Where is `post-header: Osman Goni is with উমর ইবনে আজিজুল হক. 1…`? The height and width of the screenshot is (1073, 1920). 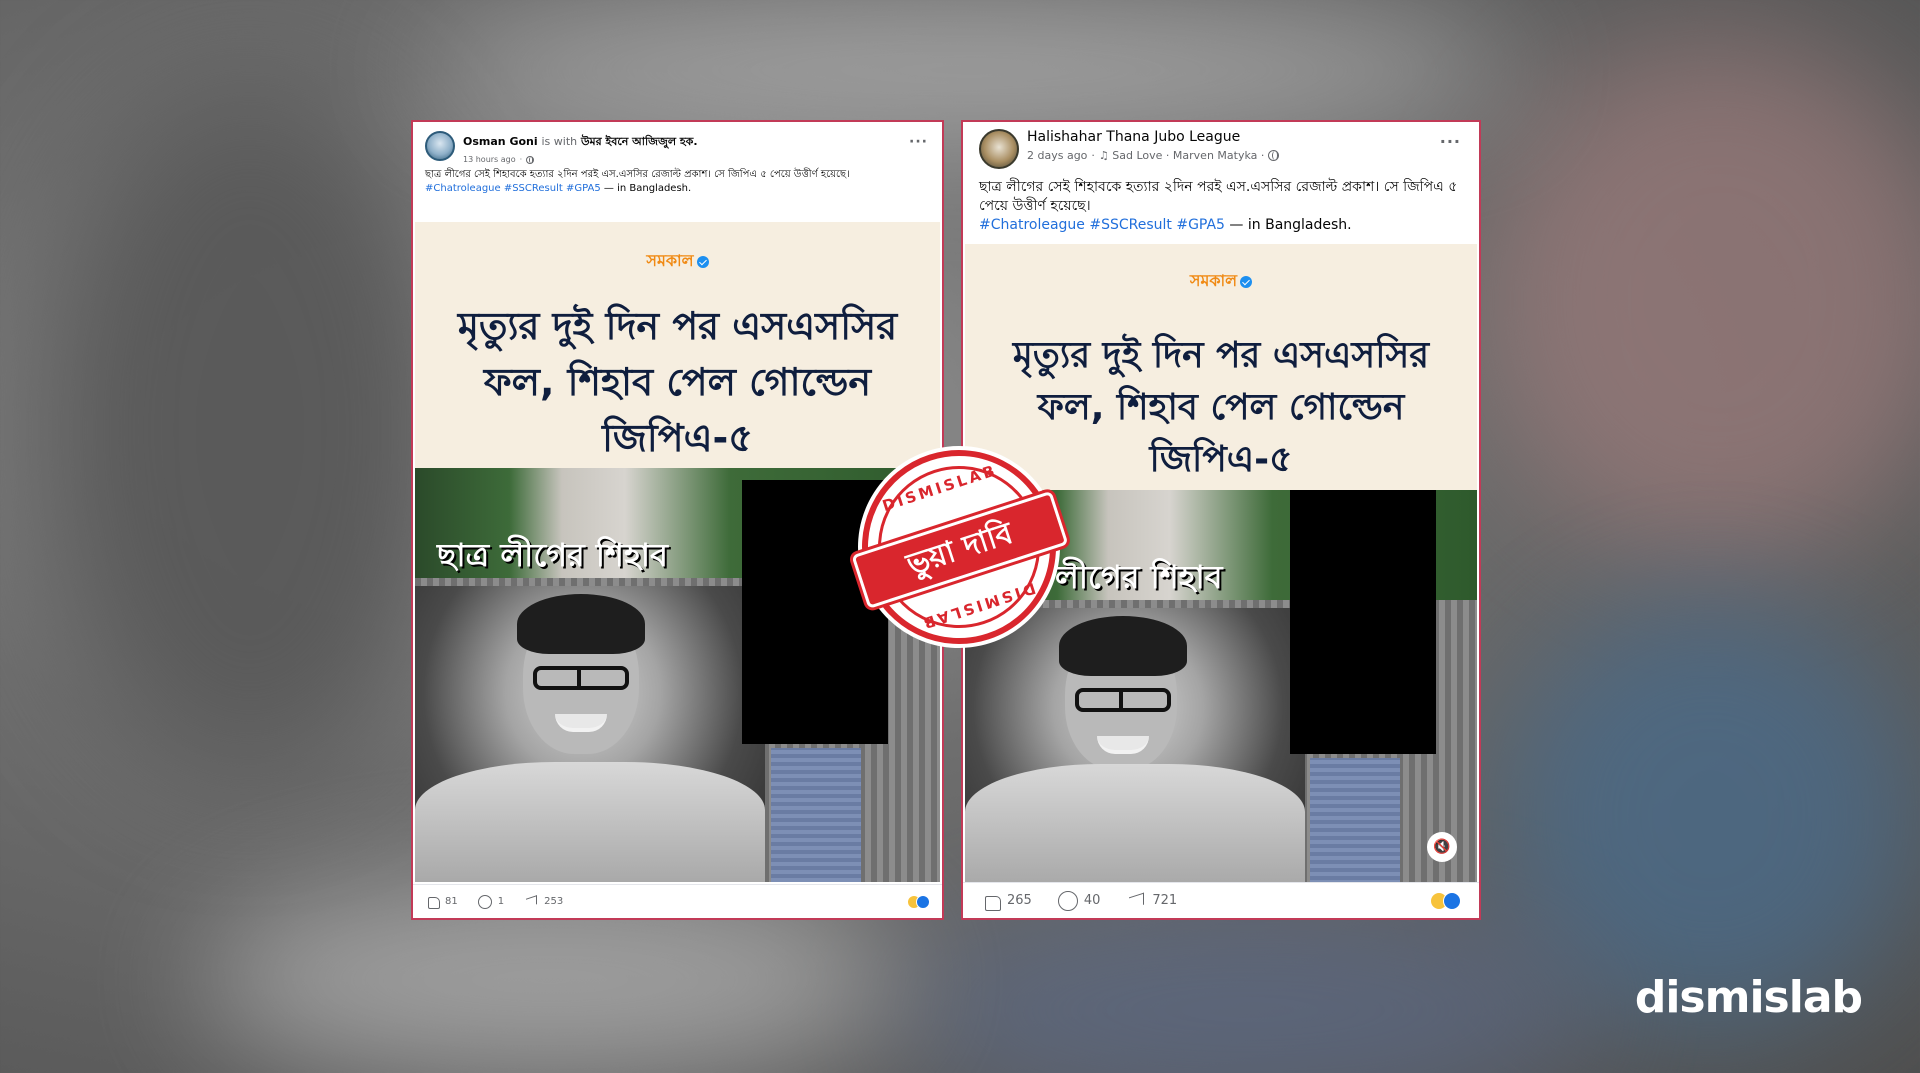
post-header: Osman Goni is with উমর ইবনে আজিজুল হক. 1… is located at coordinates (677, 144).